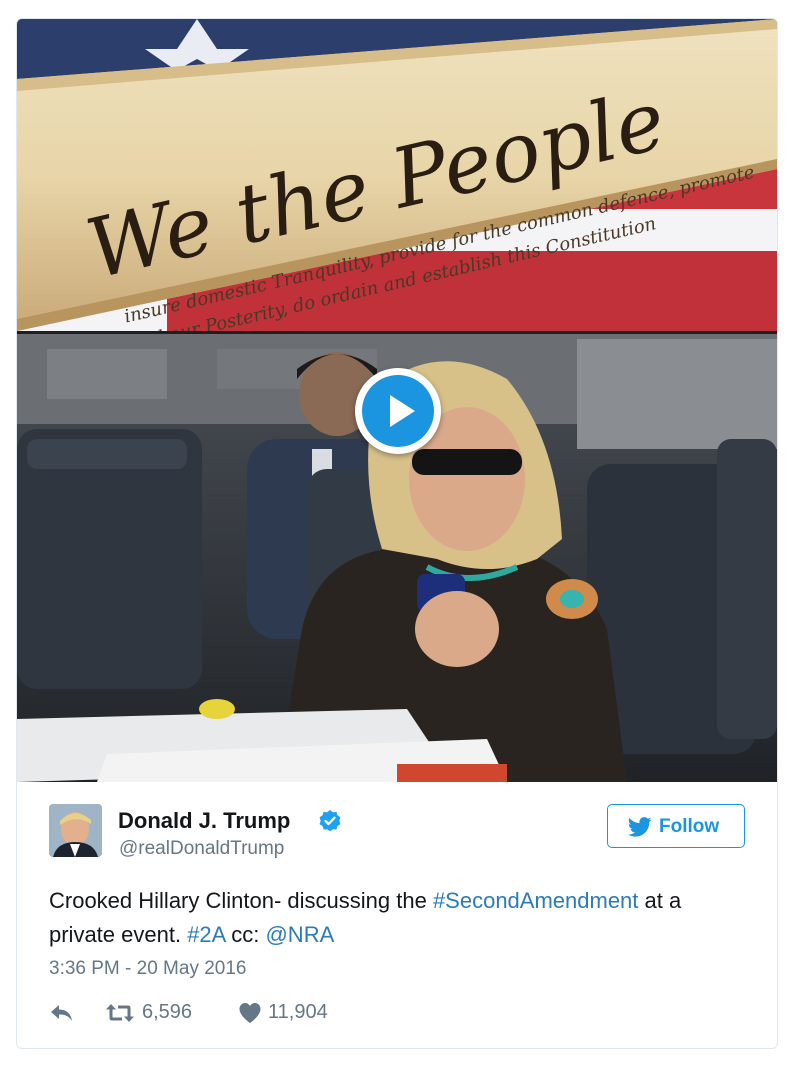  What do you see at coordinates (299, 934) in the screenshot?
I see `mention-link-nra: @NRA` at bounding box center [299, 934].